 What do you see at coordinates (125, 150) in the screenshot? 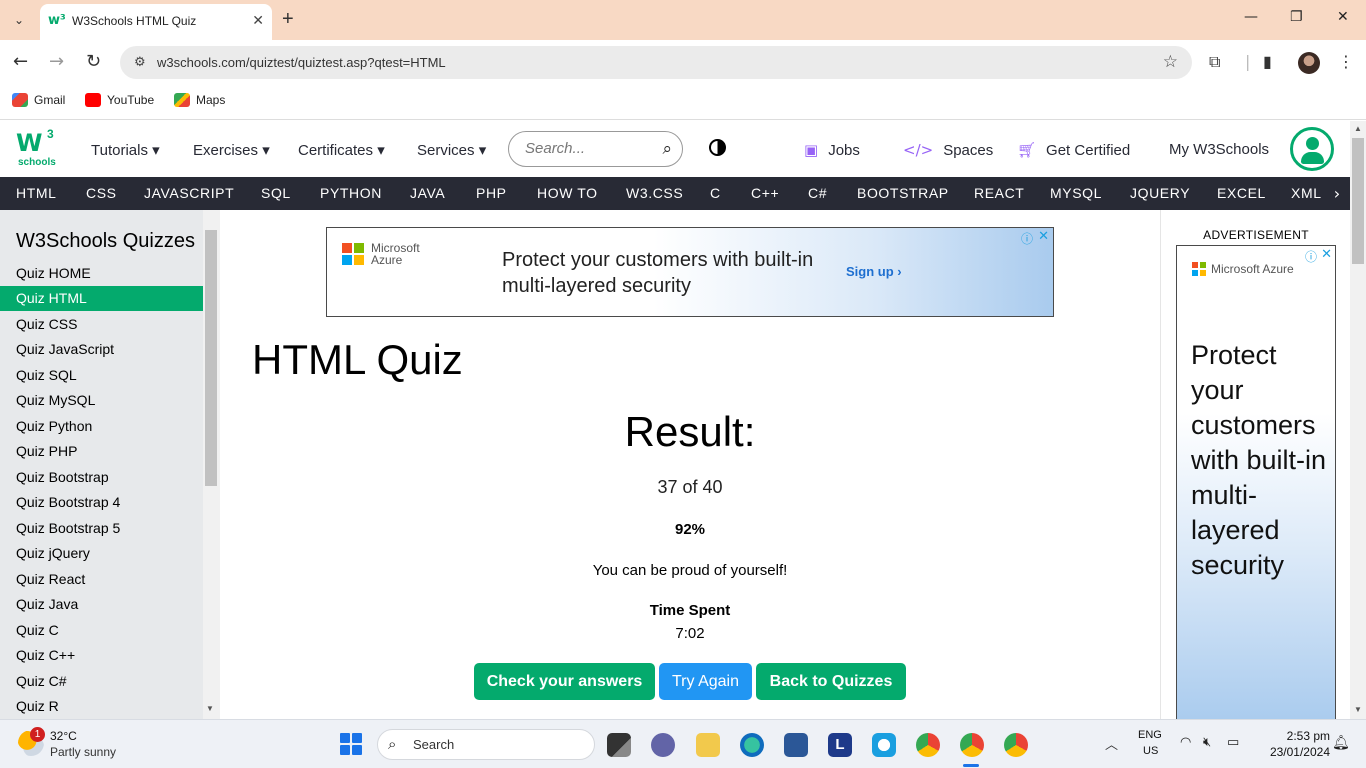
I see `menu-tutorials: Tutorials ▾` at bounding box center [125, 150].